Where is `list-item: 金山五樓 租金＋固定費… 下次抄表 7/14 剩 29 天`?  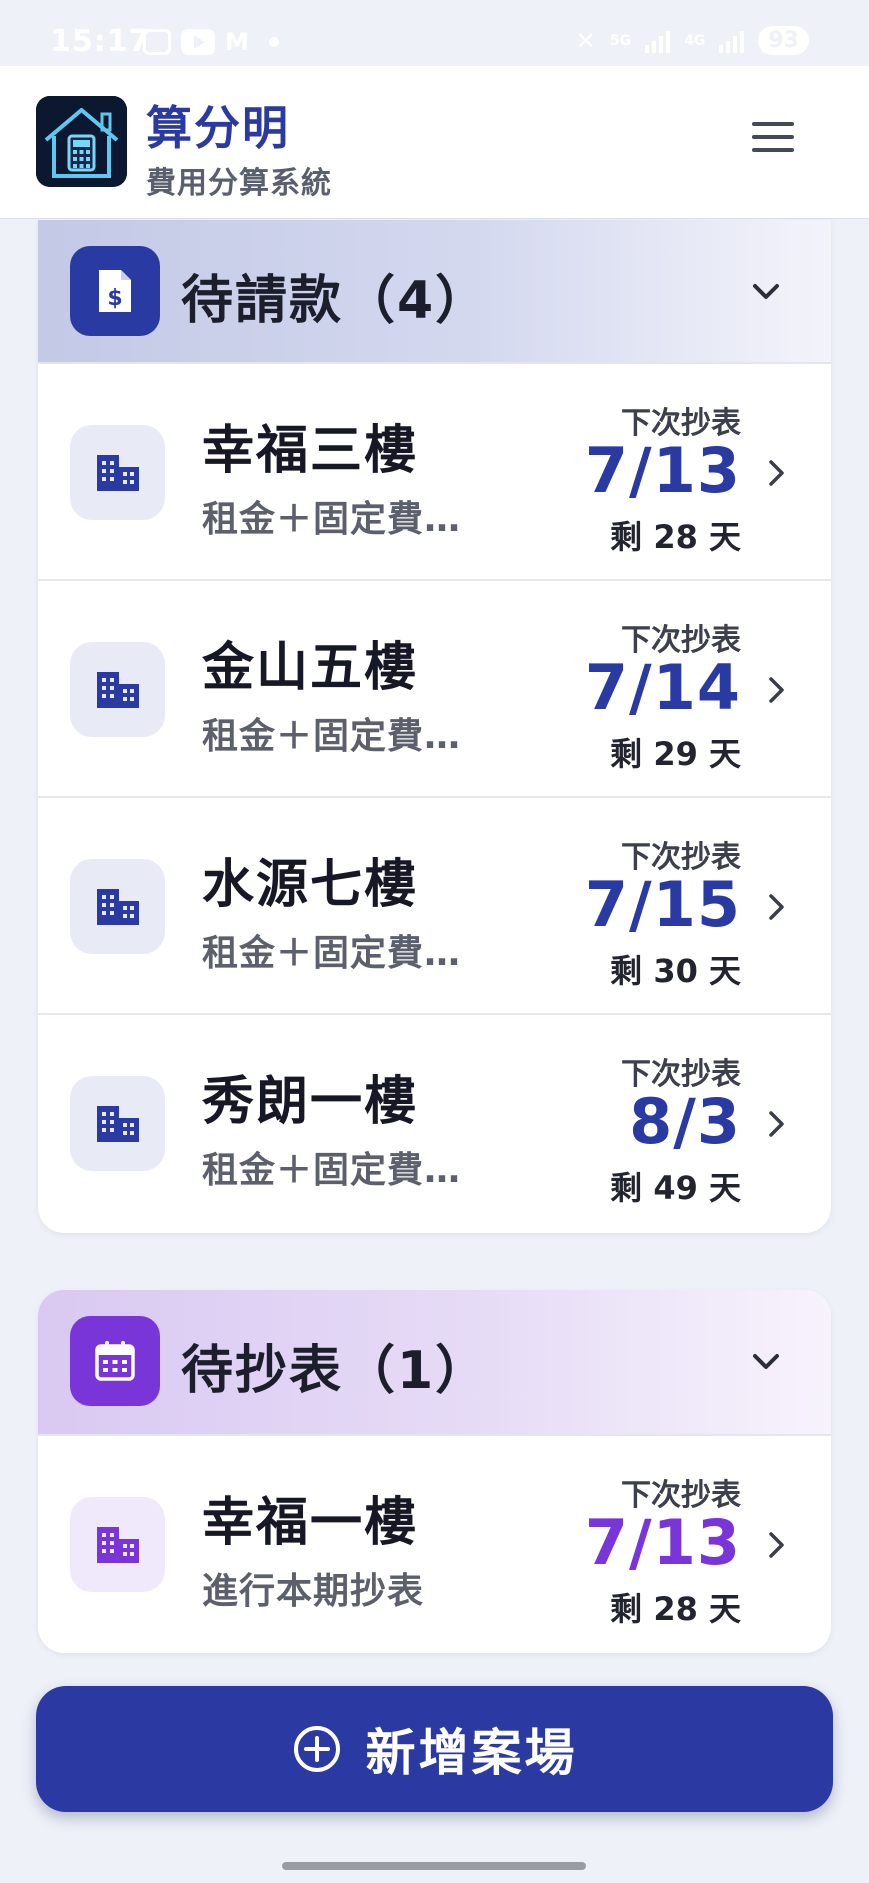
list-item: 金山五樓 租金＋固定費… 下次抄表 7/14 剩 29 天 is located at coordinates (434, 689).